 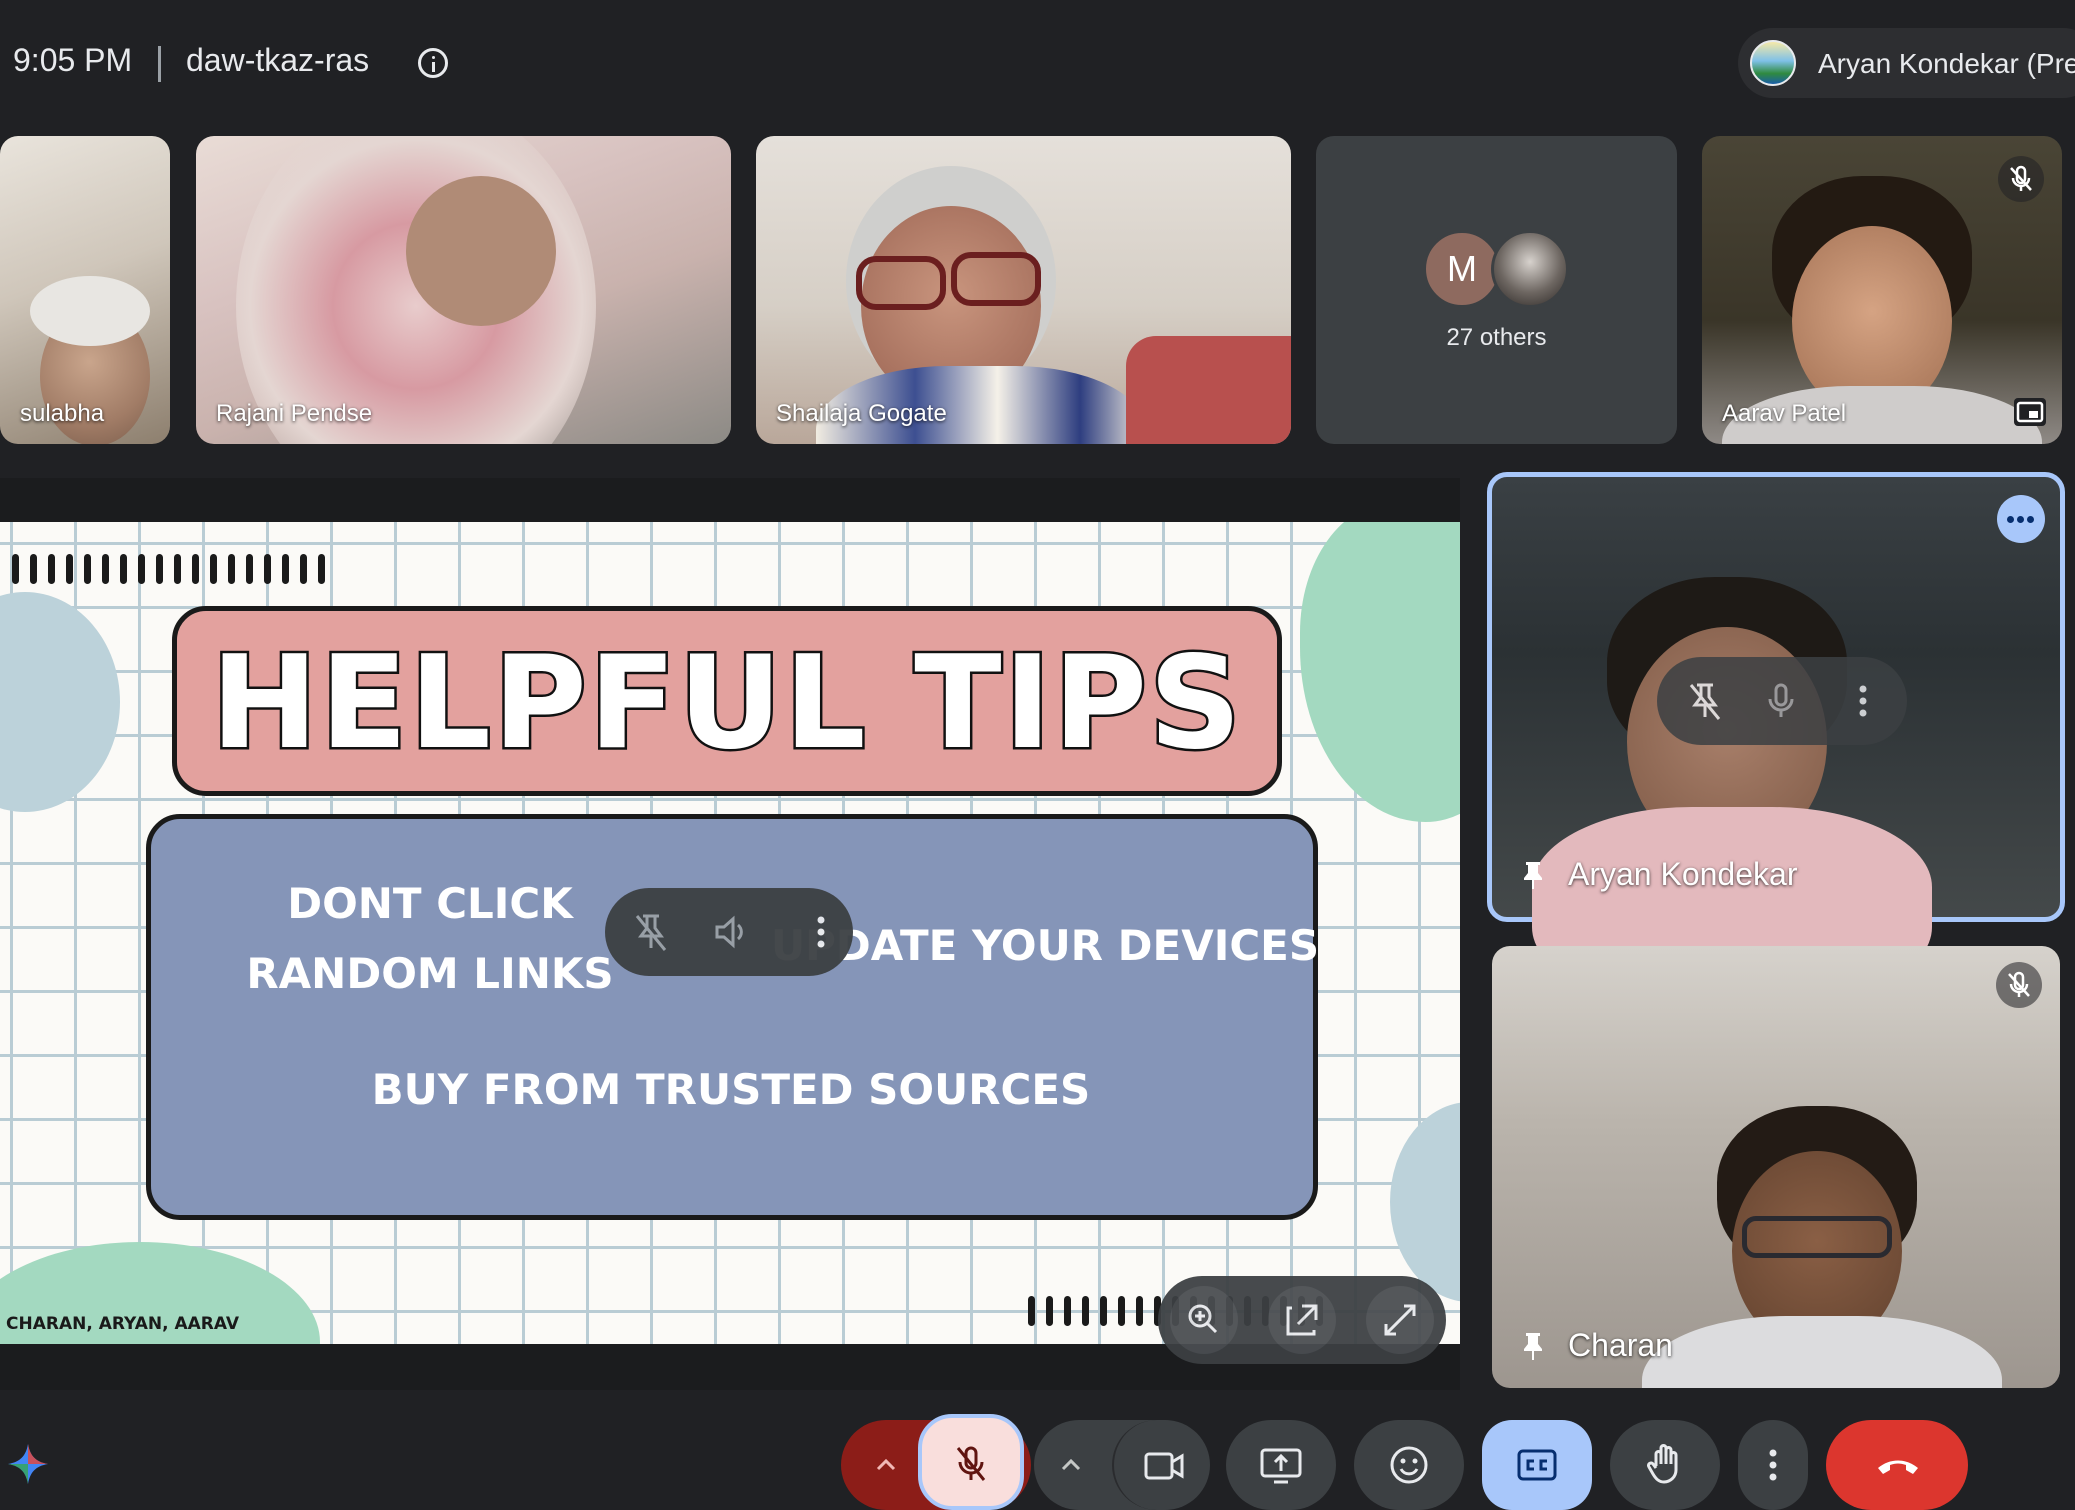 What do you see at coordinates (1071, 1465) in the screenshot?
I see `camera-options-icon` at bounding box center [1071, 1465].